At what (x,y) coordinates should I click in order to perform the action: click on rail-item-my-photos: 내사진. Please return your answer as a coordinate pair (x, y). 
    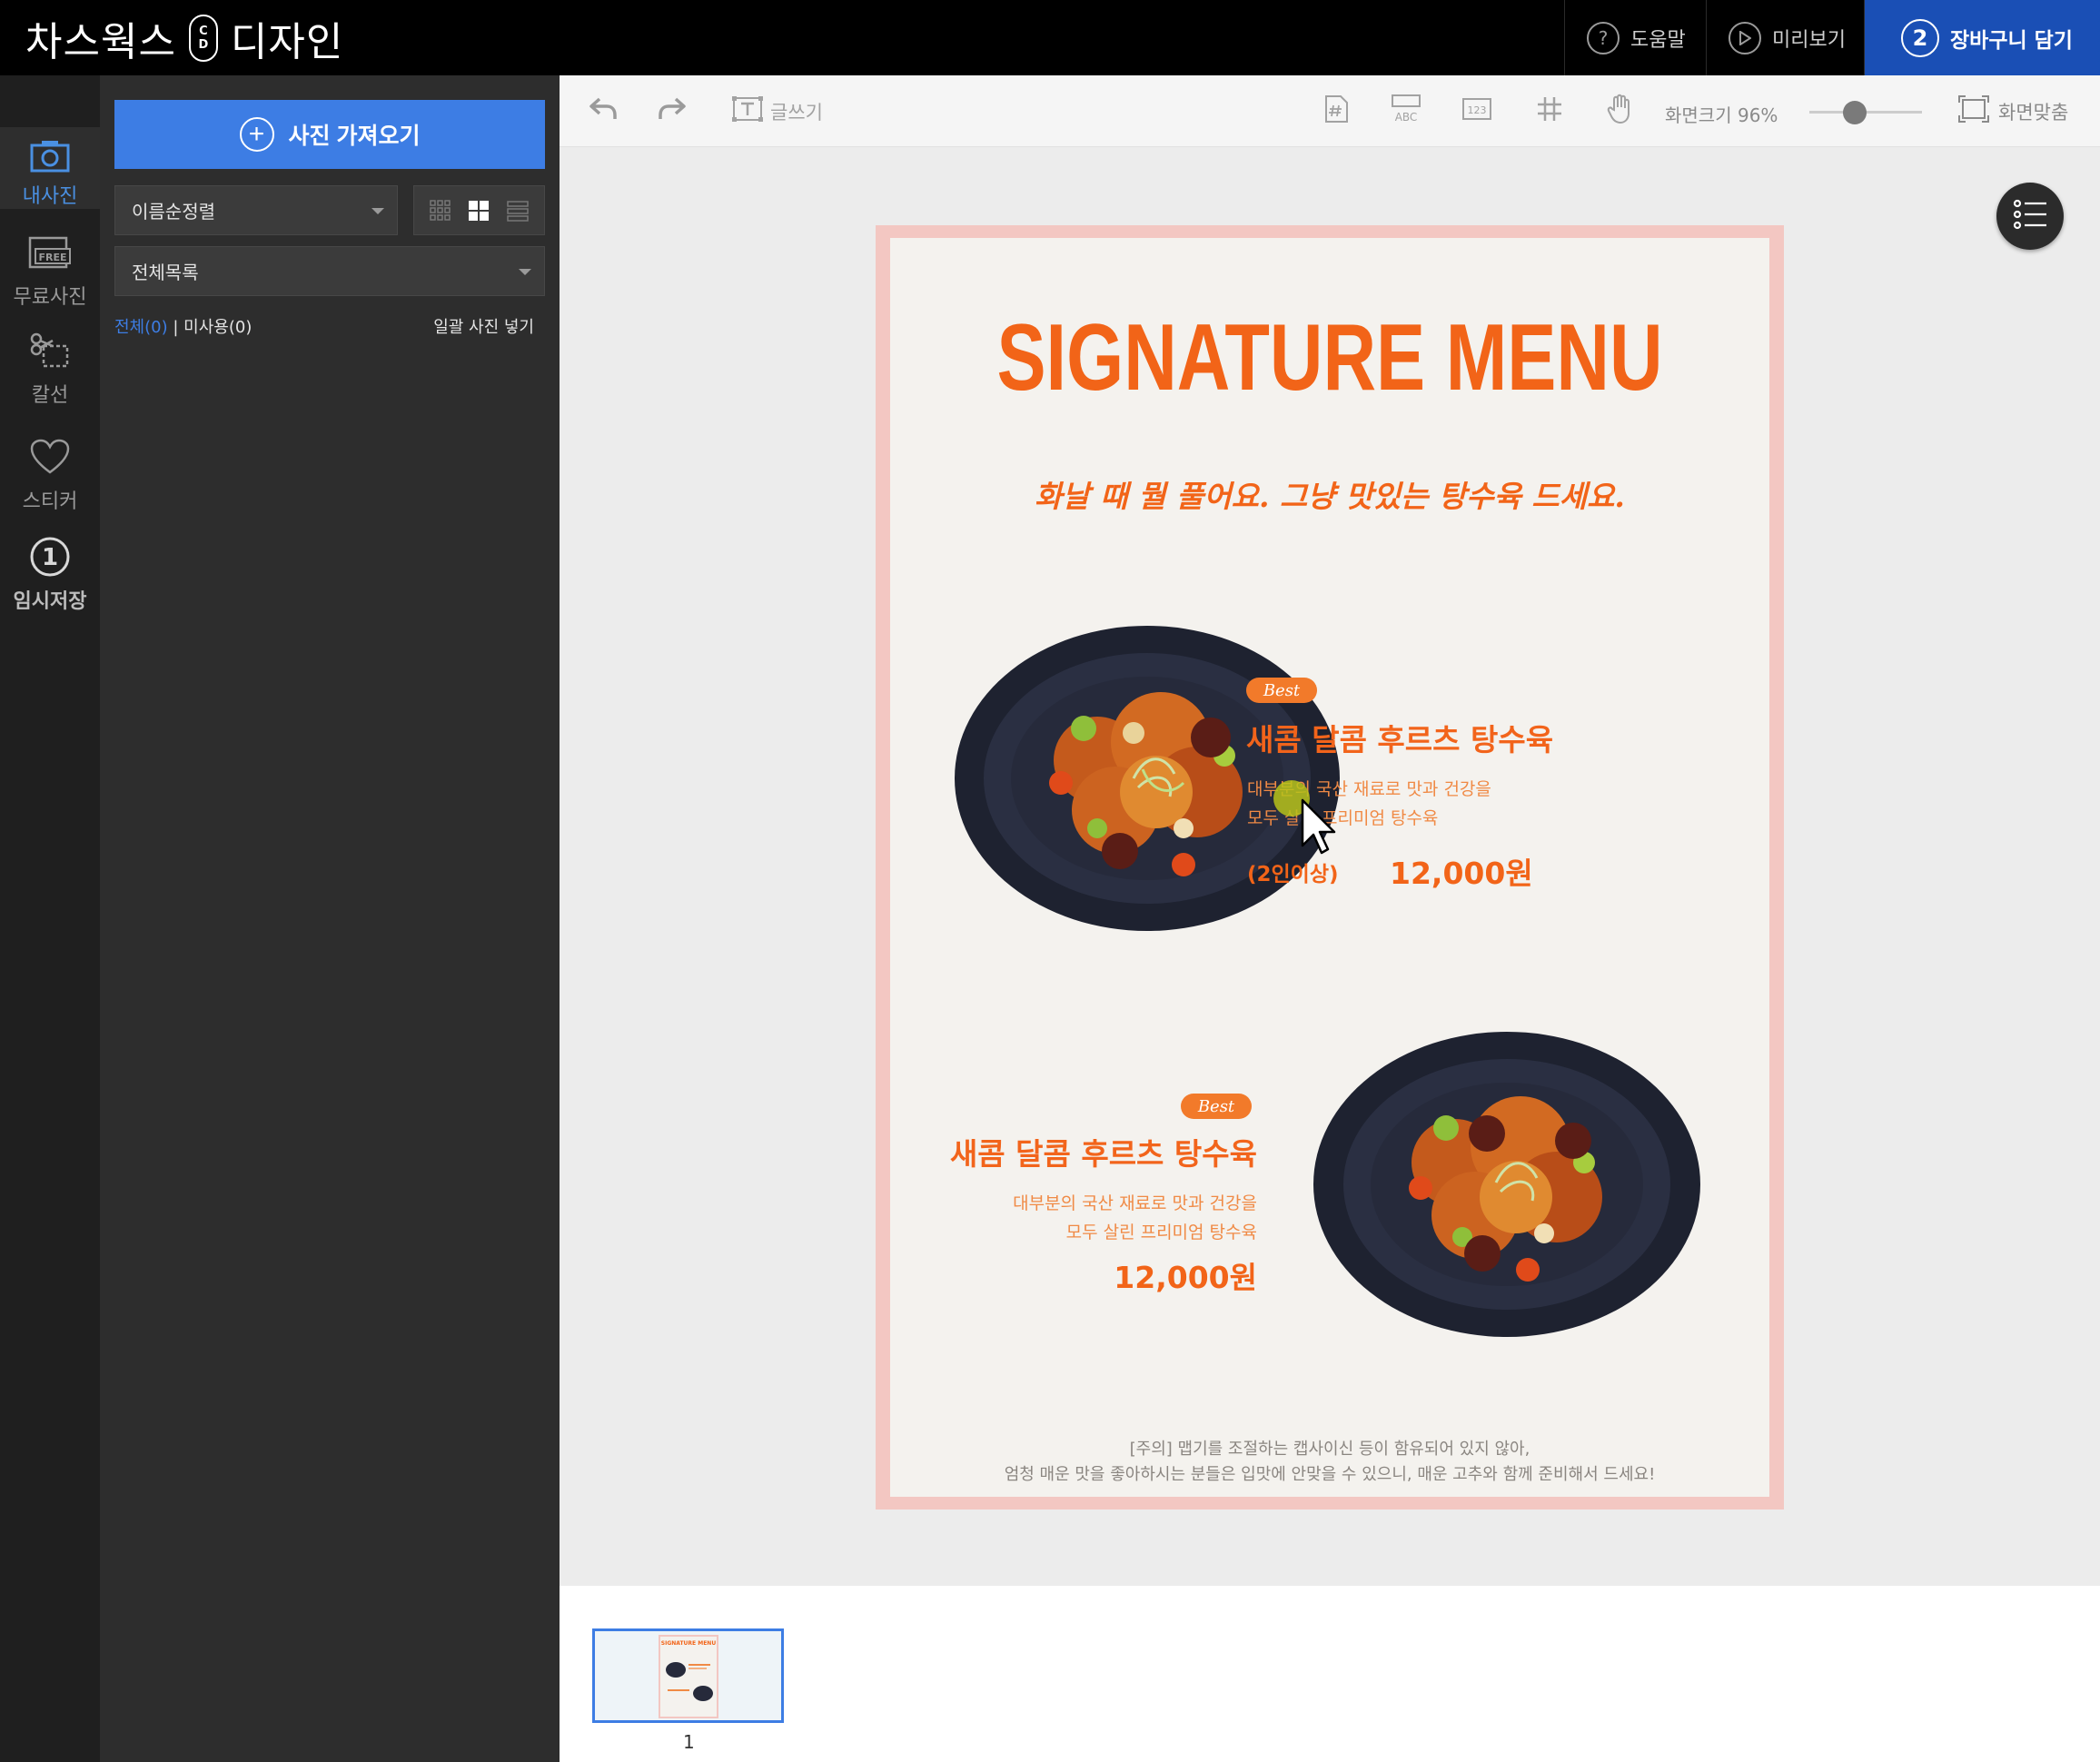
    Looking at the image, I should click on (50, 168).